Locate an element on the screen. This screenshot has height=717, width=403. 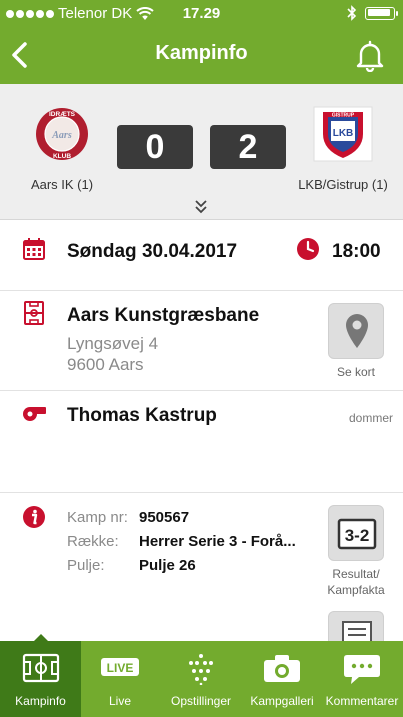
away-team: GISTRUP LKB LKB/Gistrup (1) is located at coordinates (343, 149).